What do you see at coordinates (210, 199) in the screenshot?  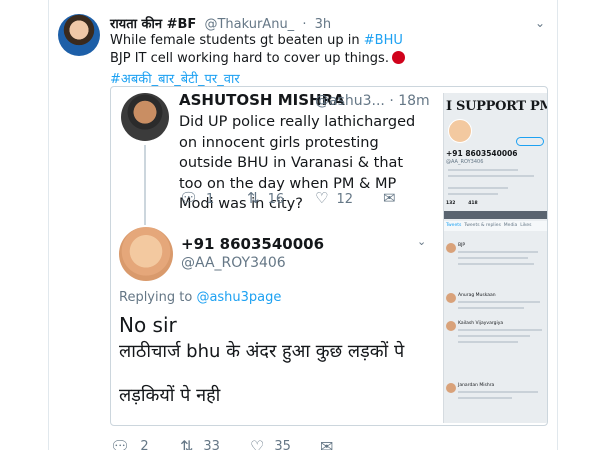 I see `quoted-reply-count: 1` at bounding box center [210, 199].